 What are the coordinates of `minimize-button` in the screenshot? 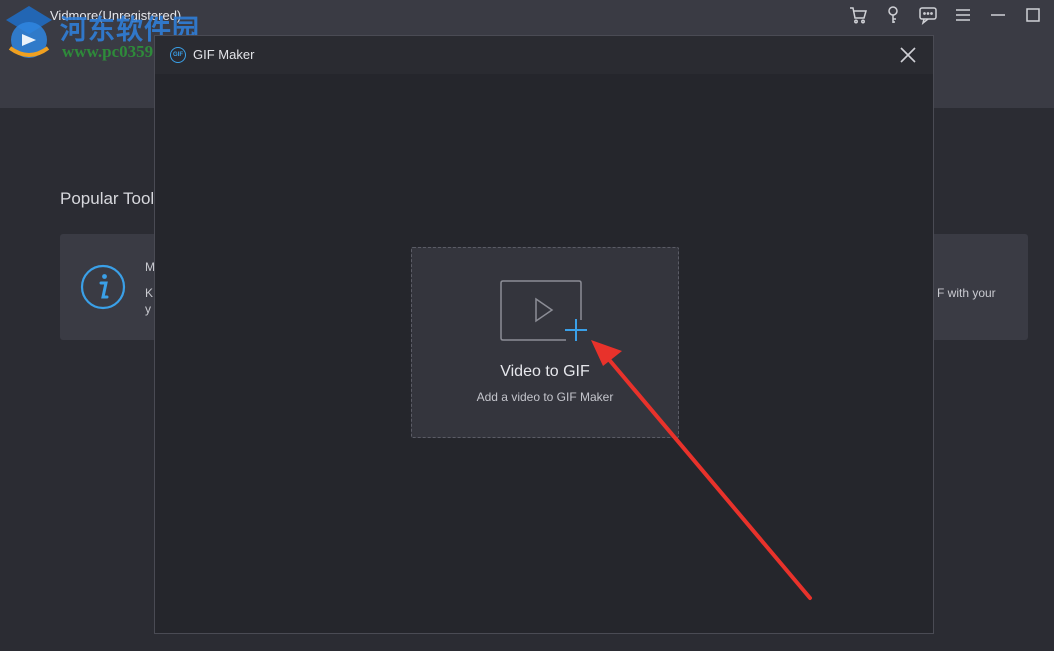 It's located at (998, 15).